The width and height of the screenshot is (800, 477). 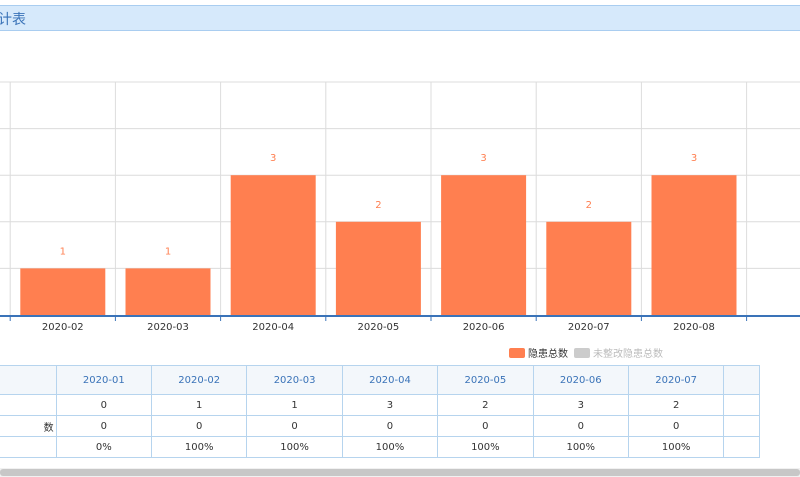 I want to click on legend-swatch-total, so click(x=517, y=352).